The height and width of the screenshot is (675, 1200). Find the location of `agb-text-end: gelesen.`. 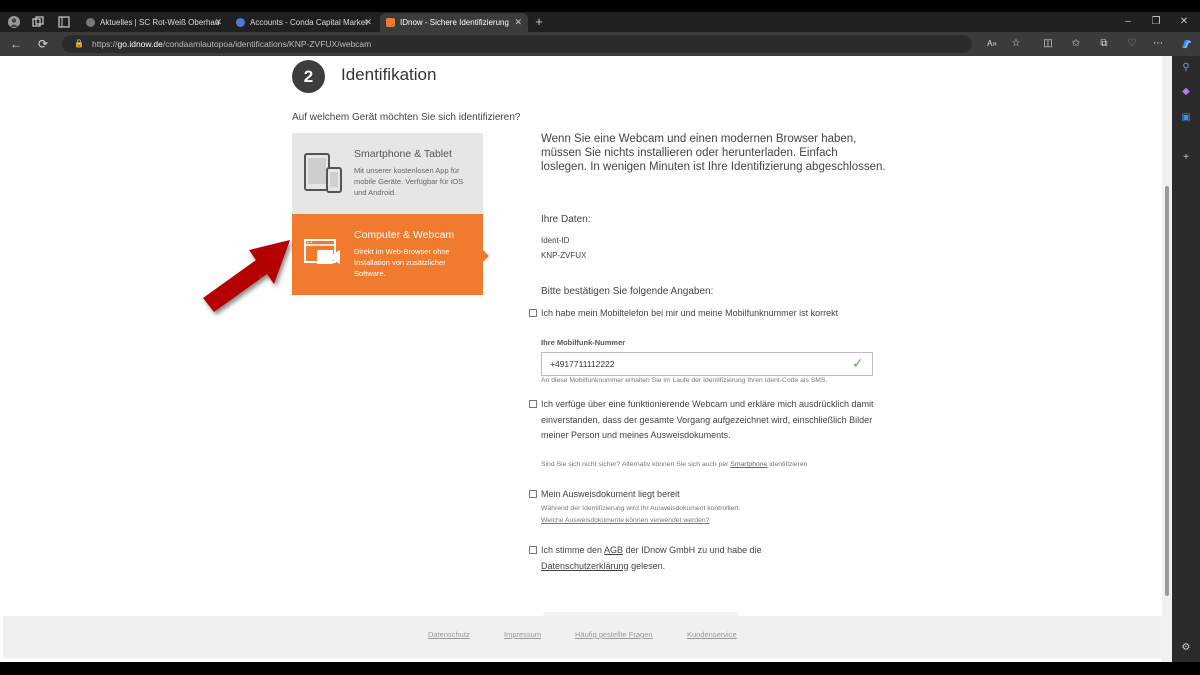

agb-text-end: gelesen. is located at coordinates (648, 565).